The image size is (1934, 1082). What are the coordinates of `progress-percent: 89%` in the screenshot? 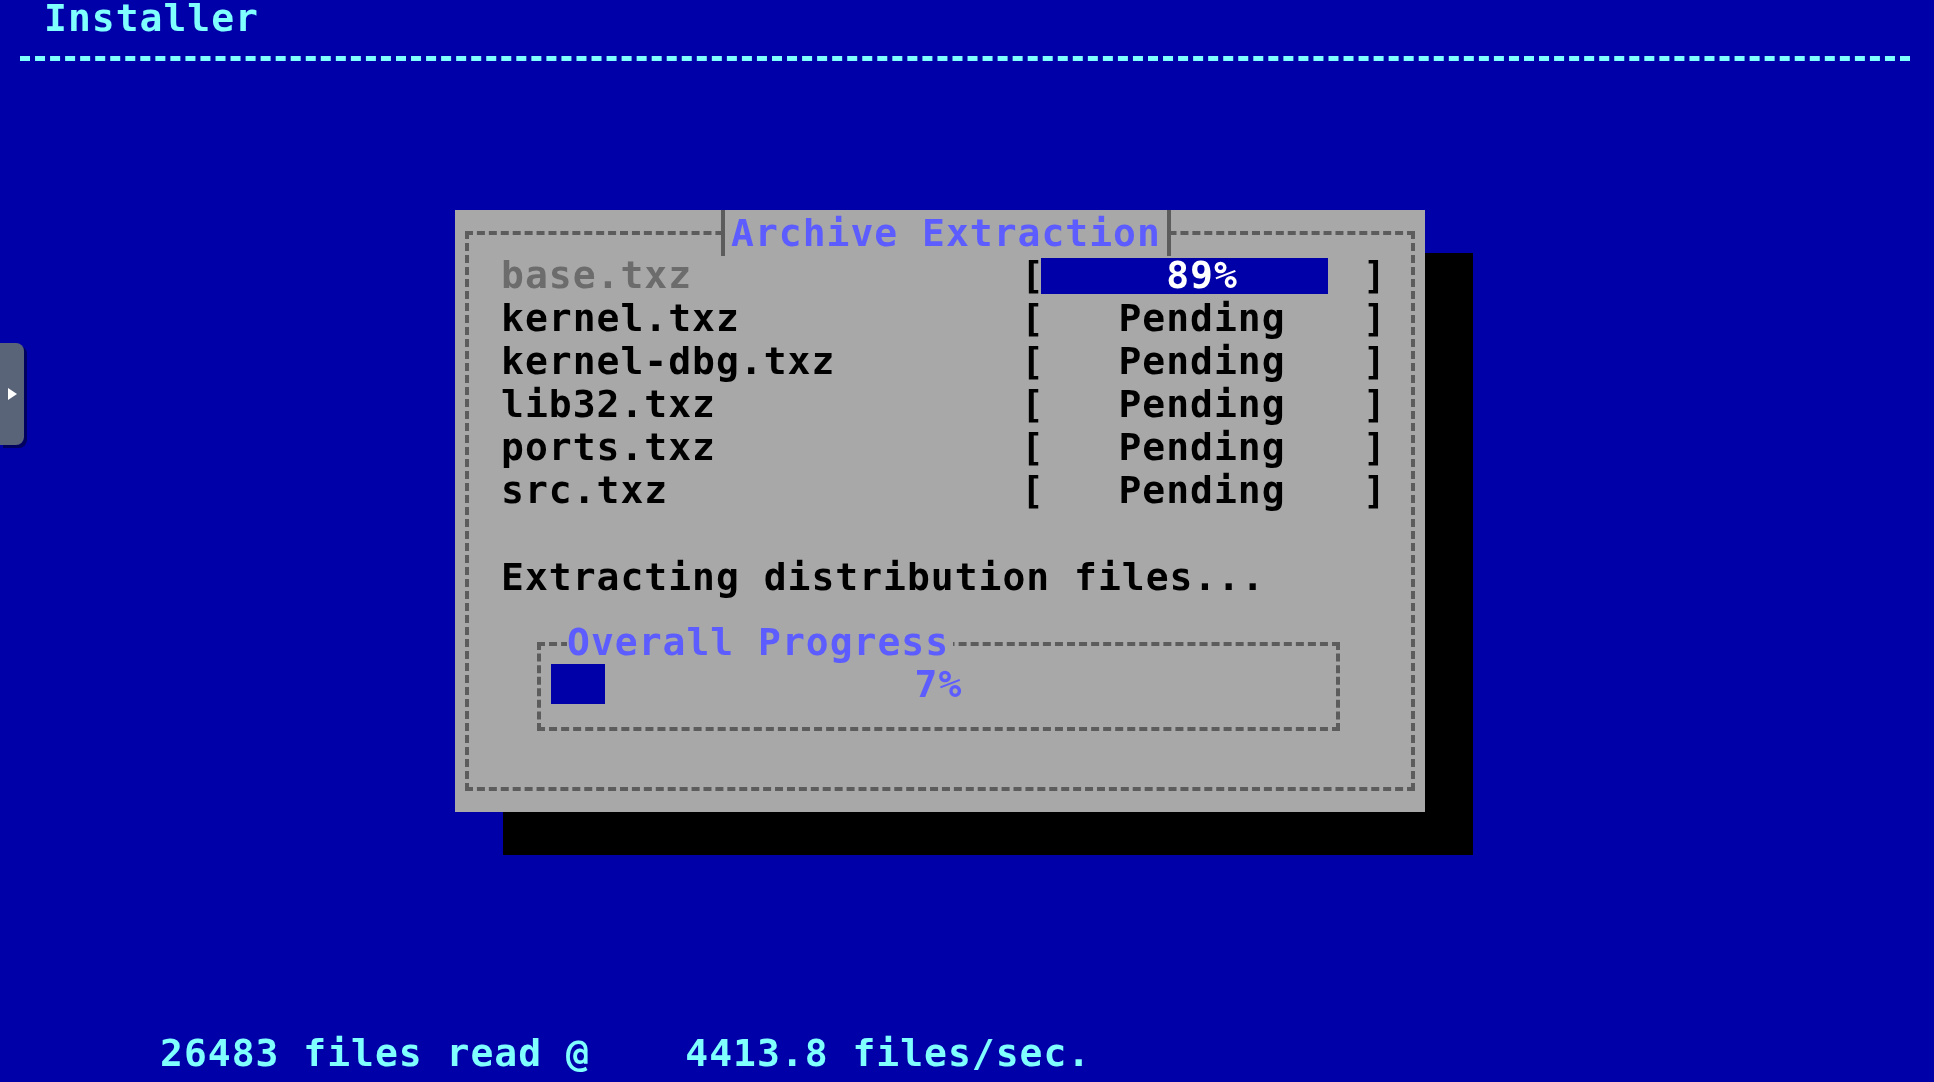 It's located at (1202, 275).